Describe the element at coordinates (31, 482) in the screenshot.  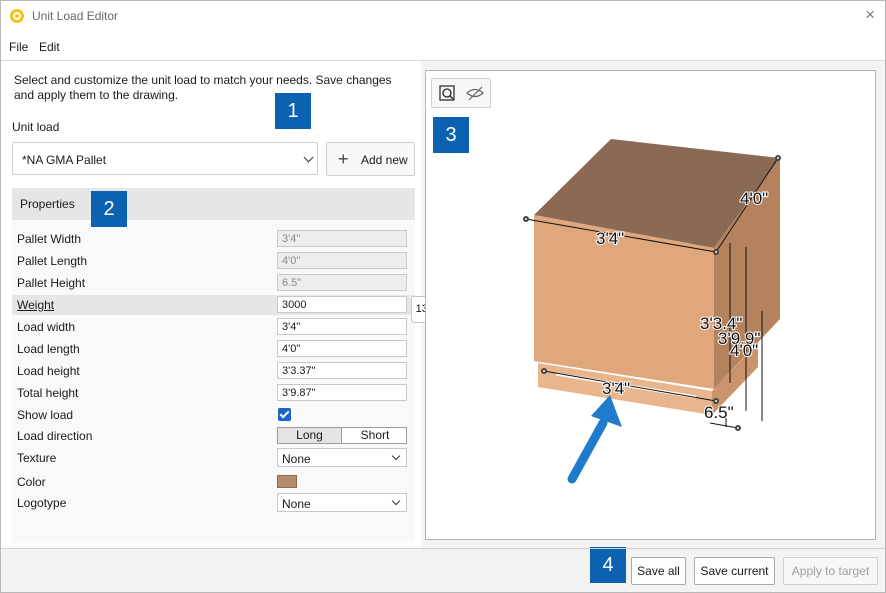
I see `label-color: Color` at that location.